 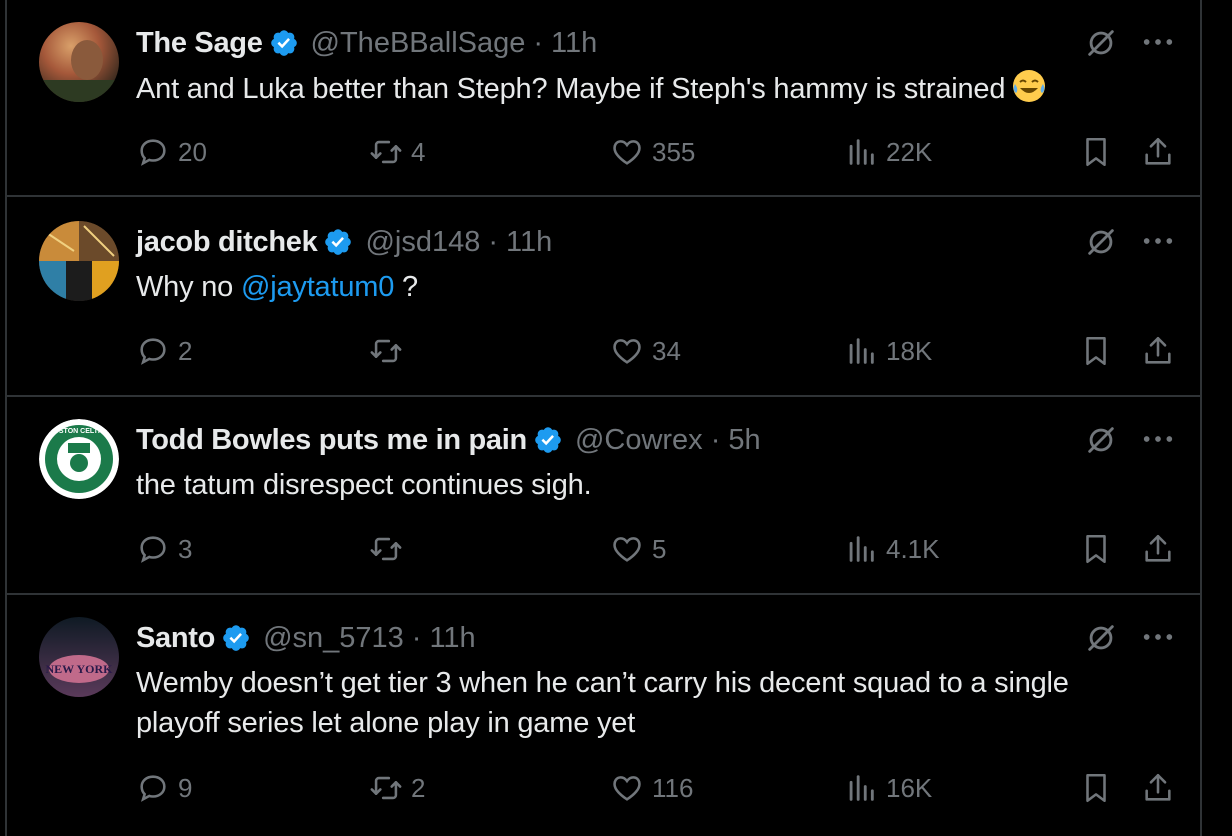 What do you see at coordinates (406, 287) in the screenshot?
I see `tweet-text-content: ?` at bounding box center [406, 287].